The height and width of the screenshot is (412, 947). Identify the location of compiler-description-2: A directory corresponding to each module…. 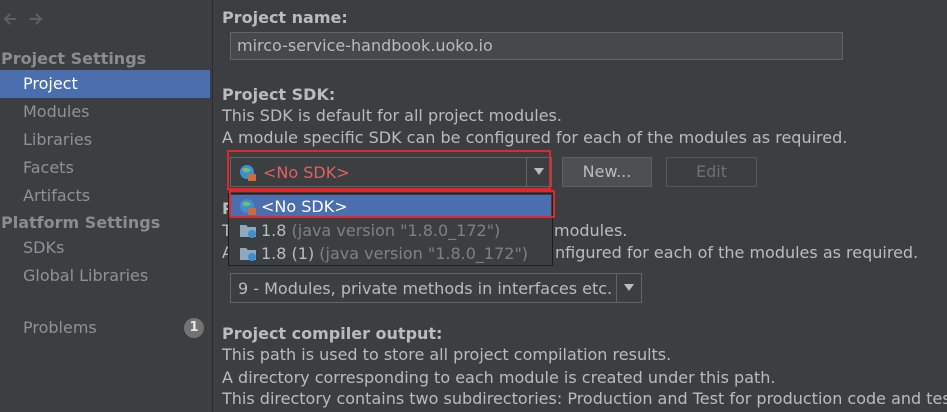
(499, 377).